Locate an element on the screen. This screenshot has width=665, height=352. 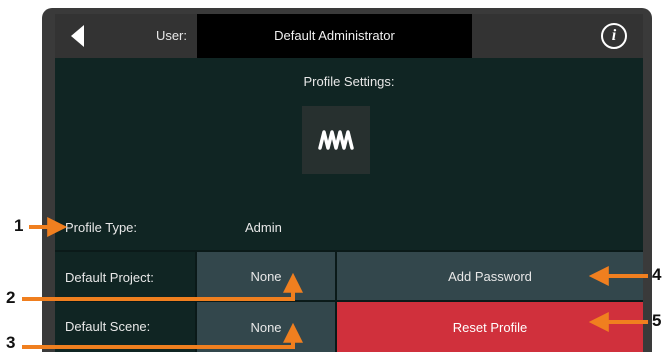
back-arrow-icon is located at coordinates (77, 36).